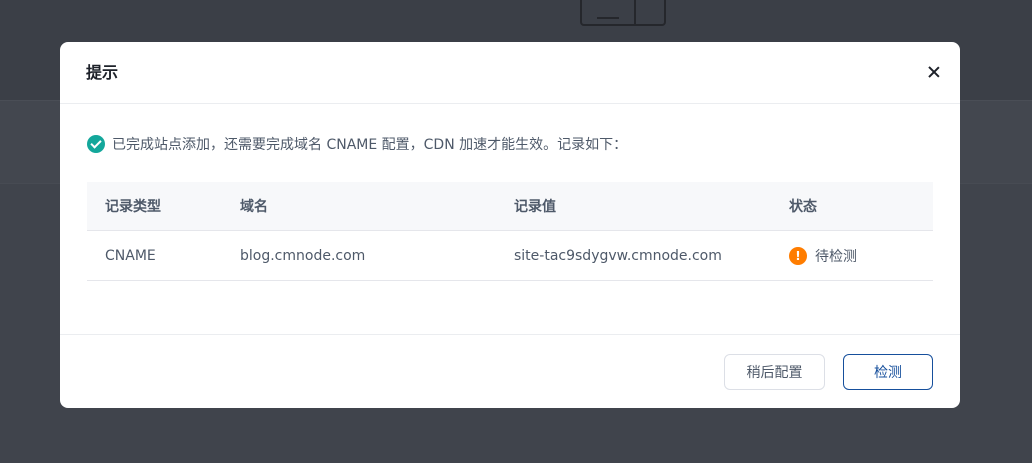 The height and width of the screenshot is (463, 1032). I want to click on table-header-row: 记录类型 域名 记录值 状态, so click(510, 206).